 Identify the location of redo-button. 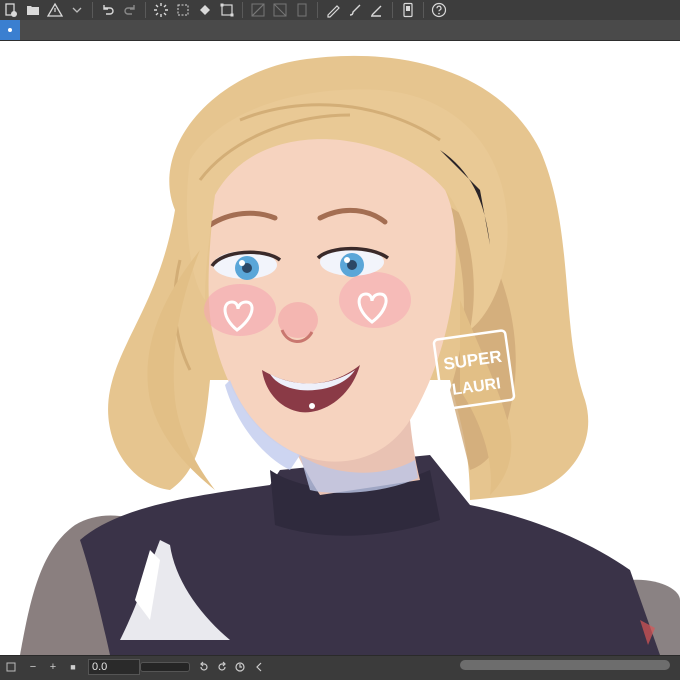
(130, 10).